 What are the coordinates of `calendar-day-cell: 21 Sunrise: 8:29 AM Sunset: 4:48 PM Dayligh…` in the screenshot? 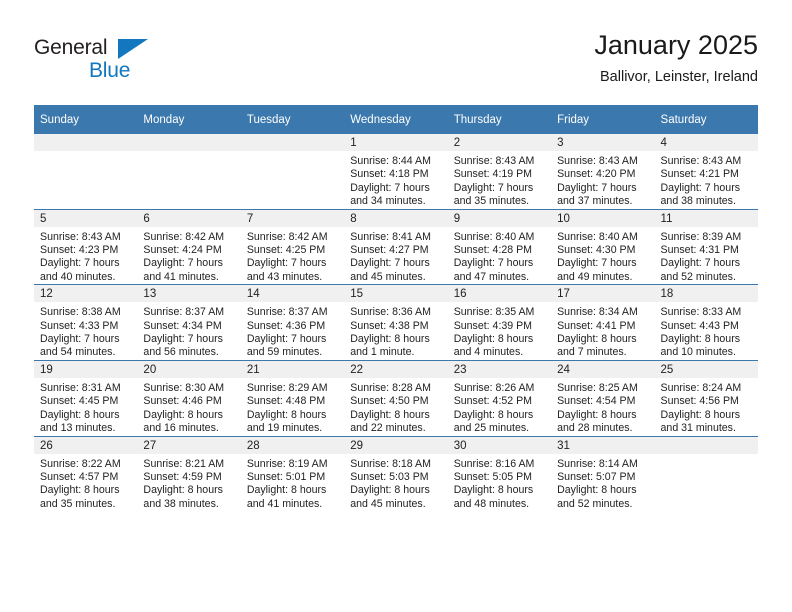 It's located at (292, 397).